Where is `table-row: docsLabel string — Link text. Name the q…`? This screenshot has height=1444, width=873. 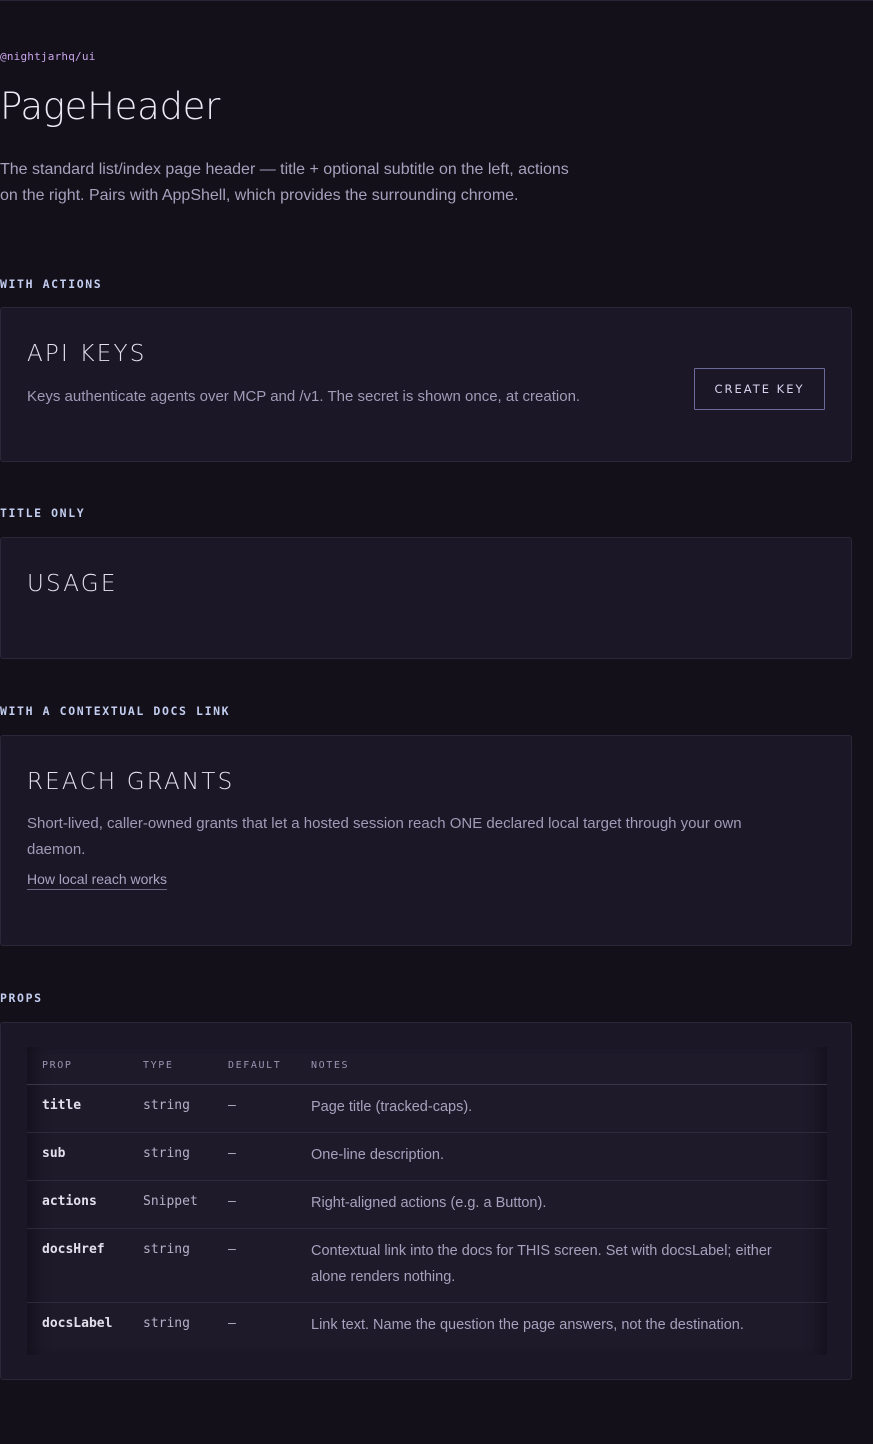 table-row: docsLabel string — Link text. Name the q… is located at coordinates (427, 1327).